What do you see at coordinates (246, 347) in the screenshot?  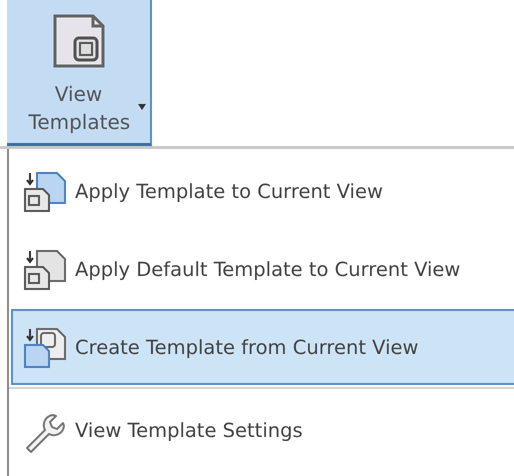 I see `menu-item-label: Create Template from Current View` at bounding box center [246, 347].